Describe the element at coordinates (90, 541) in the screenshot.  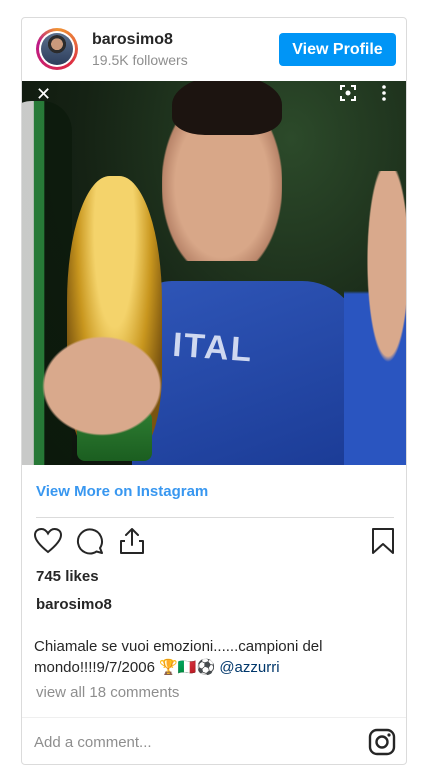
I see `comment-icon` at that location.